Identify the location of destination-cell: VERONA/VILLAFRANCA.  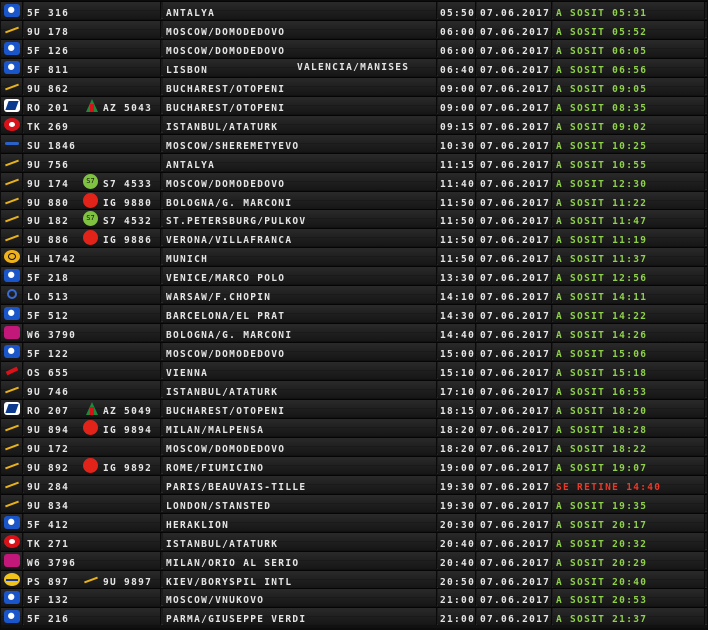
(300, 237).